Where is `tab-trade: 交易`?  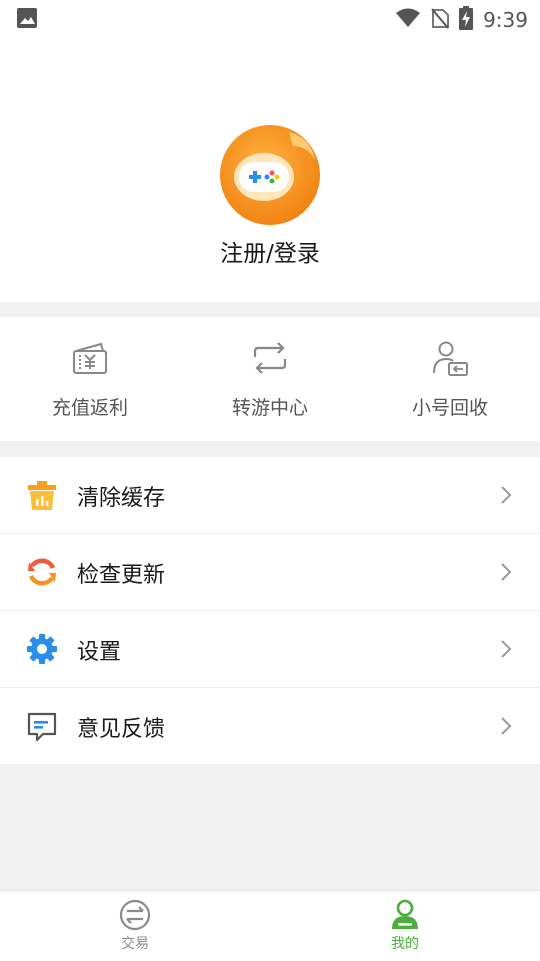
tab-trade: 交易 is located at coordinates (135, 926).